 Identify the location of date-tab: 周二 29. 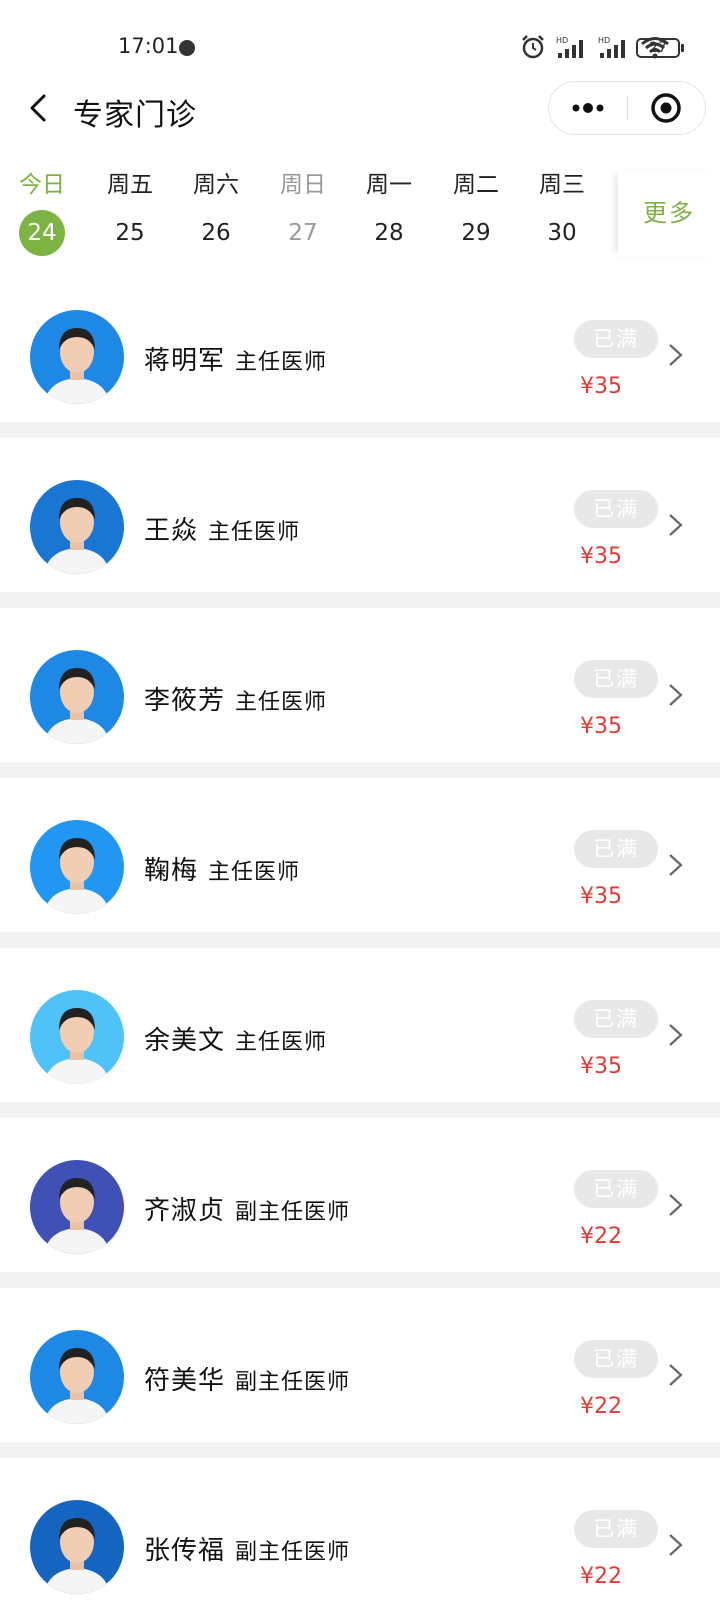
(476, 214).